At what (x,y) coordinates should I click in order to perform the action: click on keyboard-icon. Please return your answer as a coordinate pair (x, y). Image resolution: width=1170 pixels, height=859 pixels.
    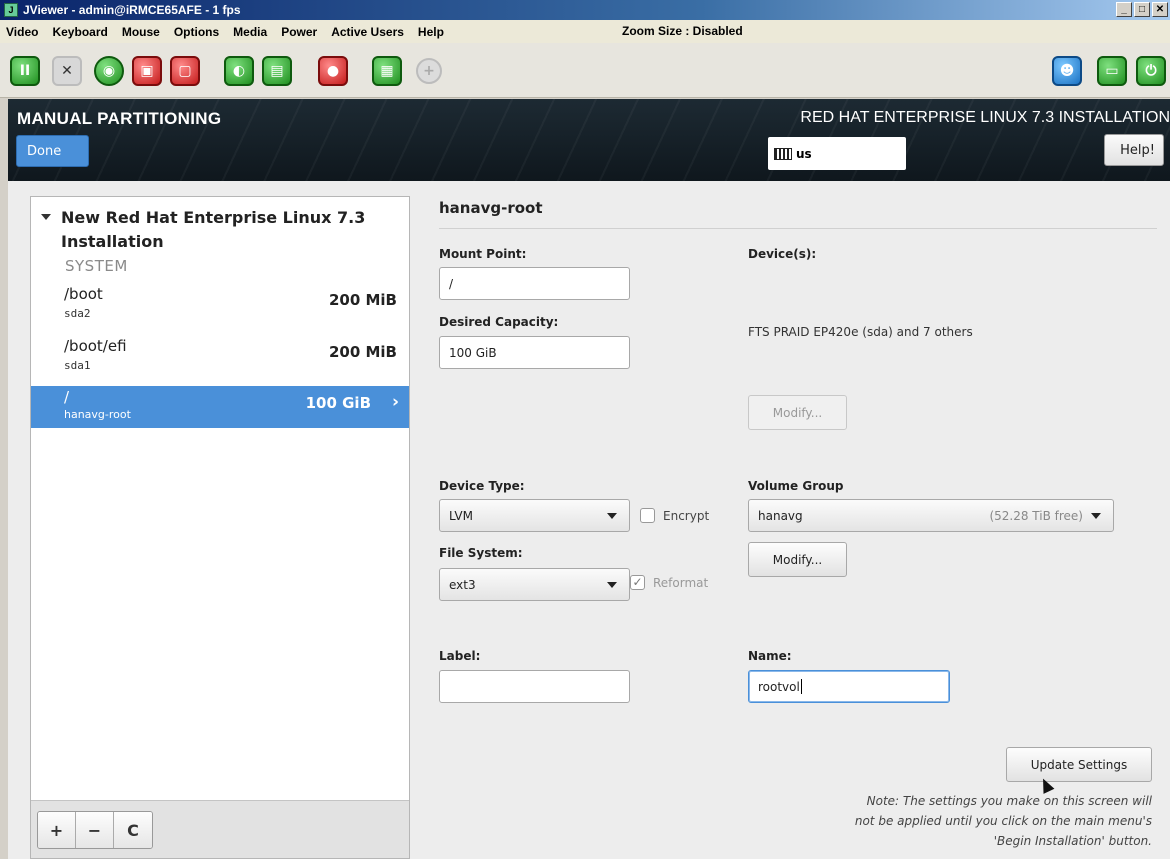
    Looking at the image, I should click on (783, 153).